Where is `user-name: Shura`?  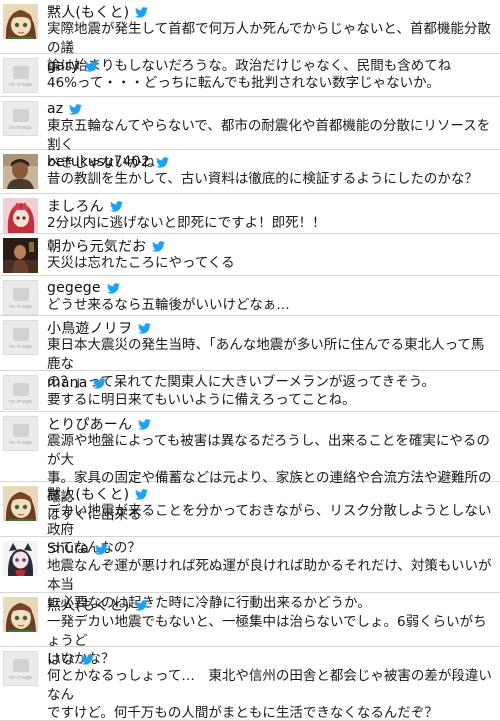
user-name: Shura is located at coordinates (68, 549).